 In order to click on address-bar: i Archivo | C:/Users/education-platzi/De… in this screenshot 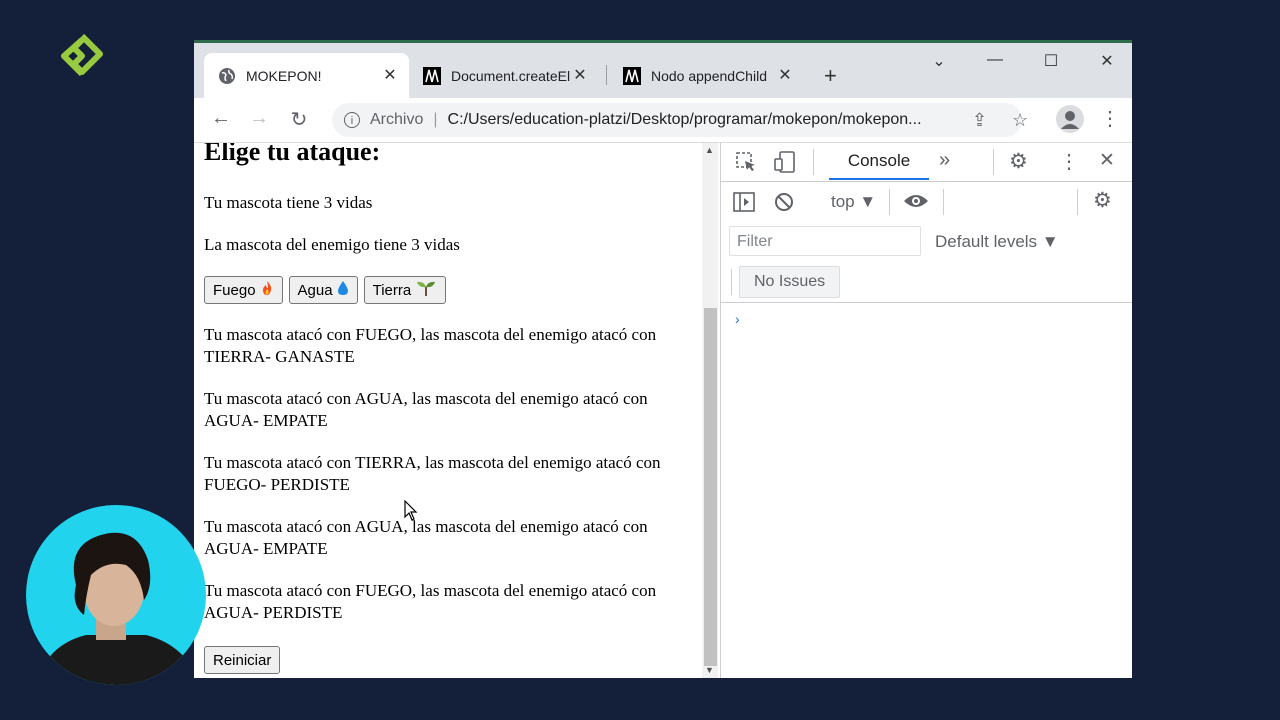, I will do `click(680, 120)`.